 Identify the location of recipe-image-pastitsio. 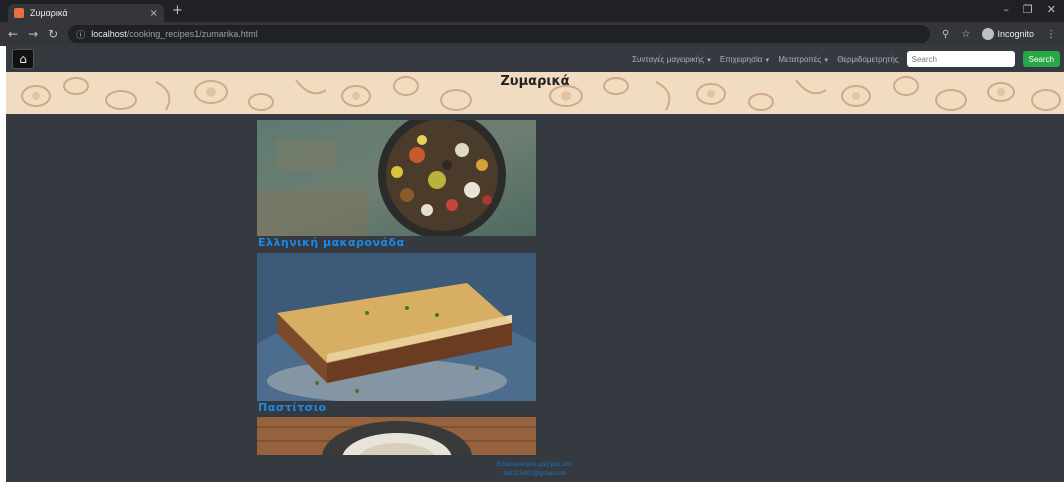
(396, 327).